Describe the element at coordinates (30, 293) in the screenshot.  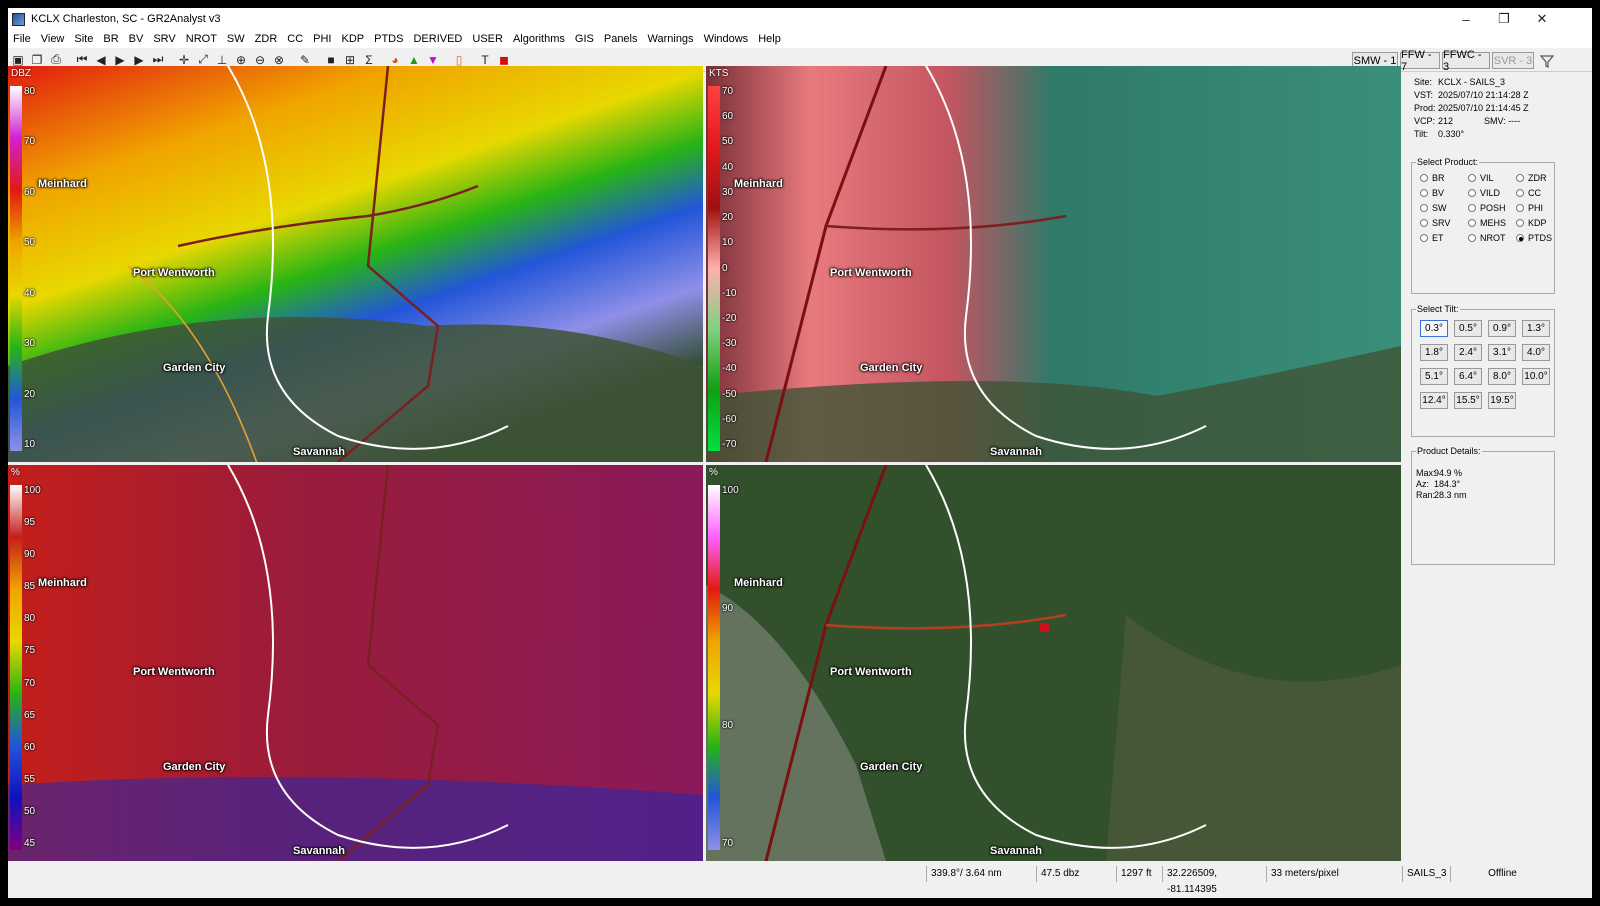
I see `colorbar-tick-label: 40` at that location.